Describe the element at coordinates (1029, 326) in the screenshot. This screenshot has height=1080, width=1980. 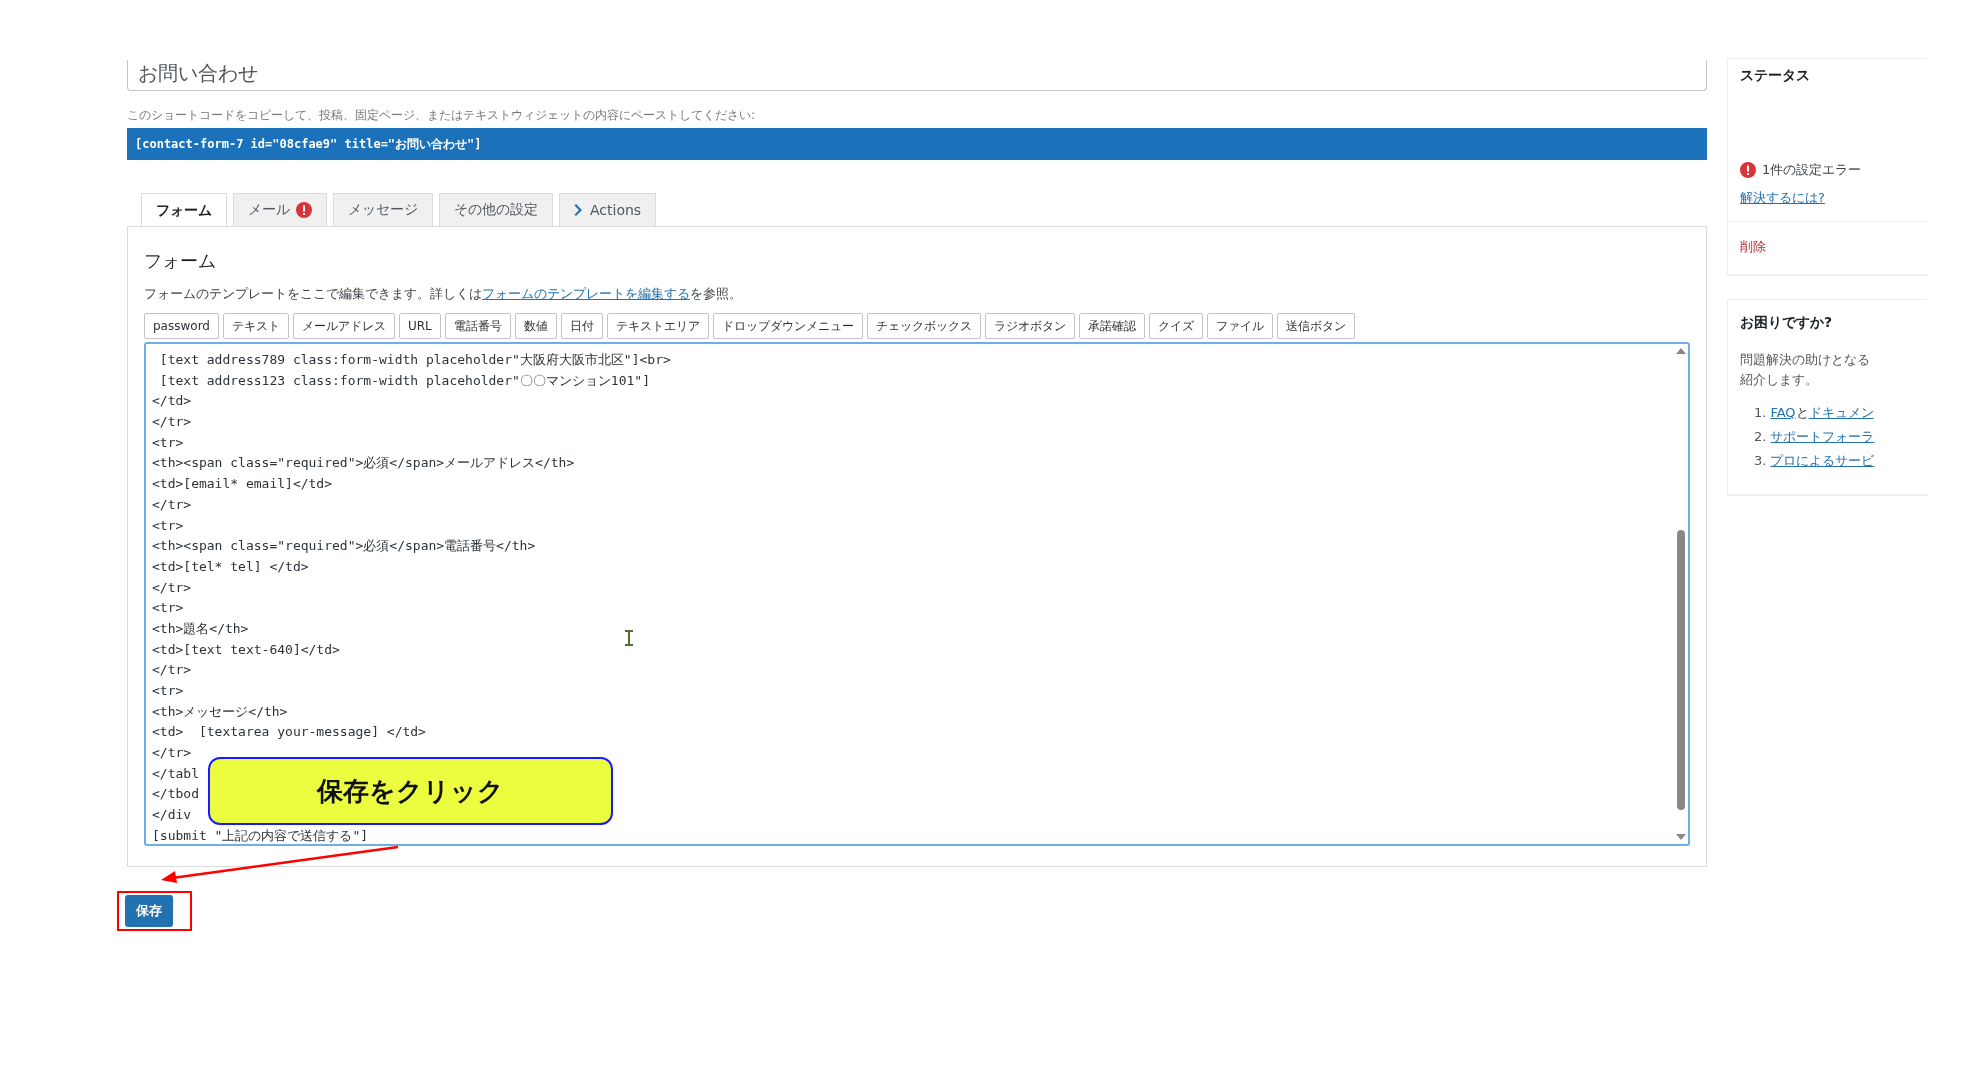
I see `tag-button: ラジオボタン` at that location.